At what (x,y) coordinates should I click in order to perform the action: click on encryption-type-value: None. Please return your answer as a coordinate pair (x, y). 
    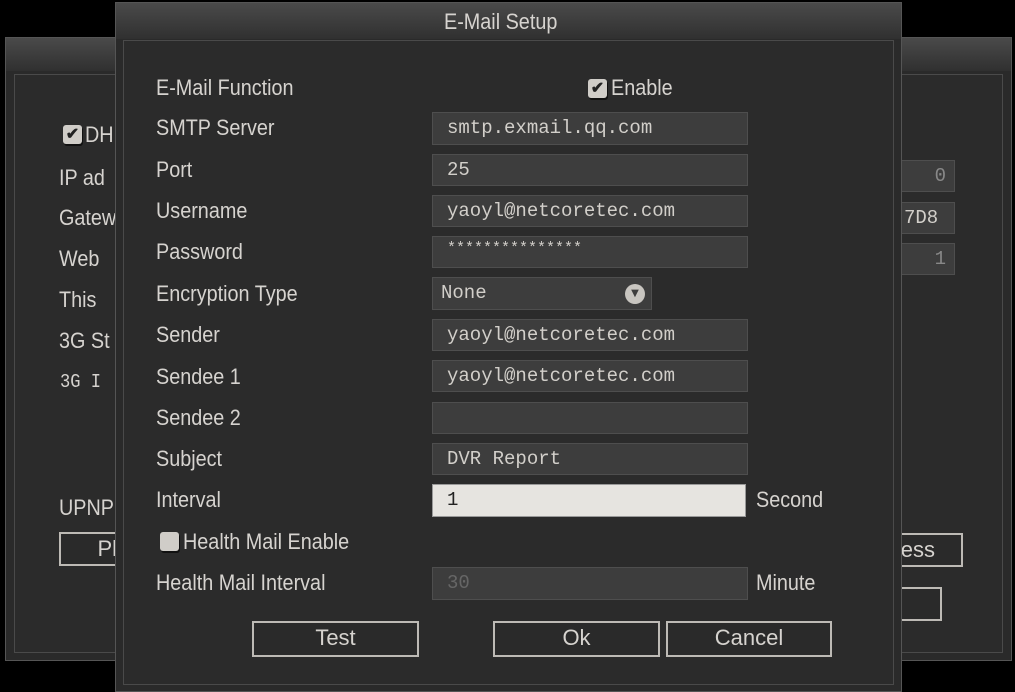
    Looking at the image, I should click on (464, 293).